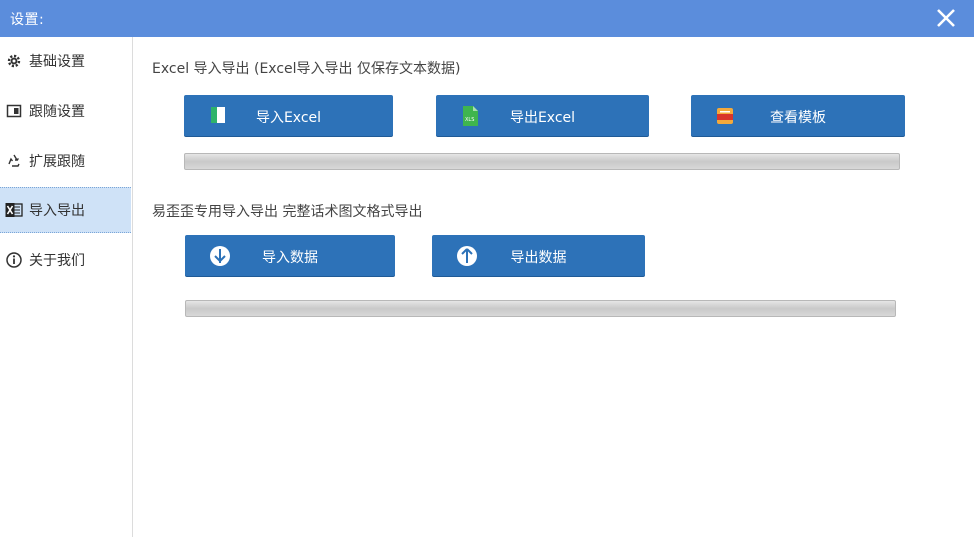  I want to click on import-excel-button: 导入Excel, so click(288, 115).